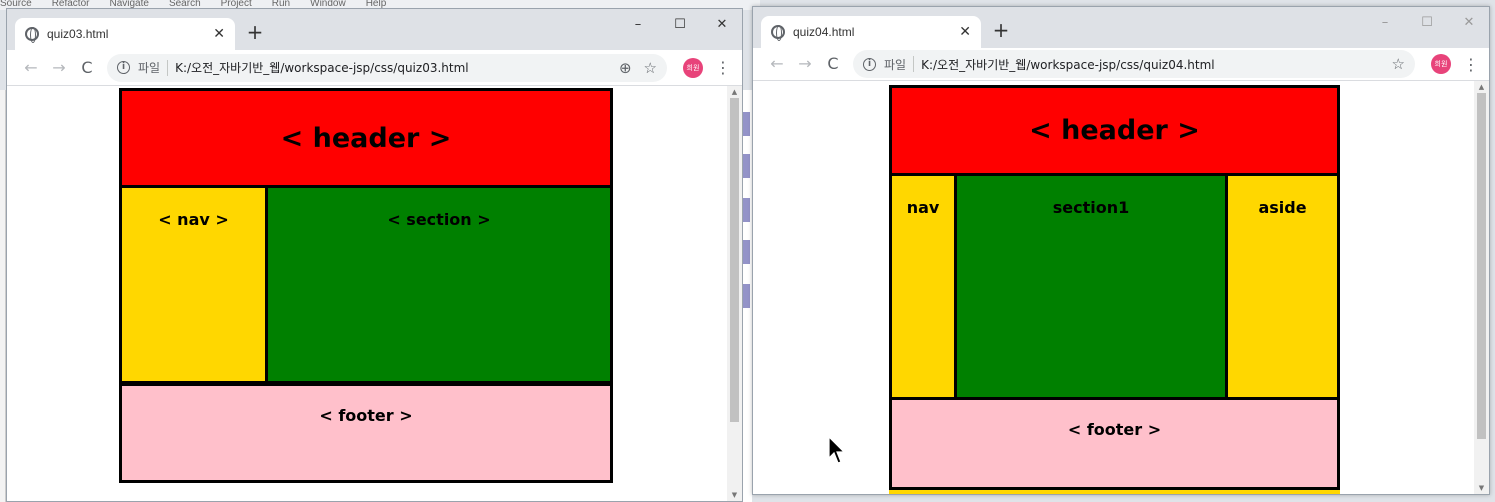  Describe the element at coordinates (1282, 286) in the screenshot. I see `page-aside: aside` at that location.